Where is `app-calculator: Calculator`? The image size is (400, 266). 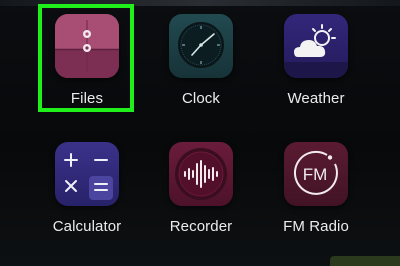 app-calculator: Calculator is located at coordinates (87, 188).